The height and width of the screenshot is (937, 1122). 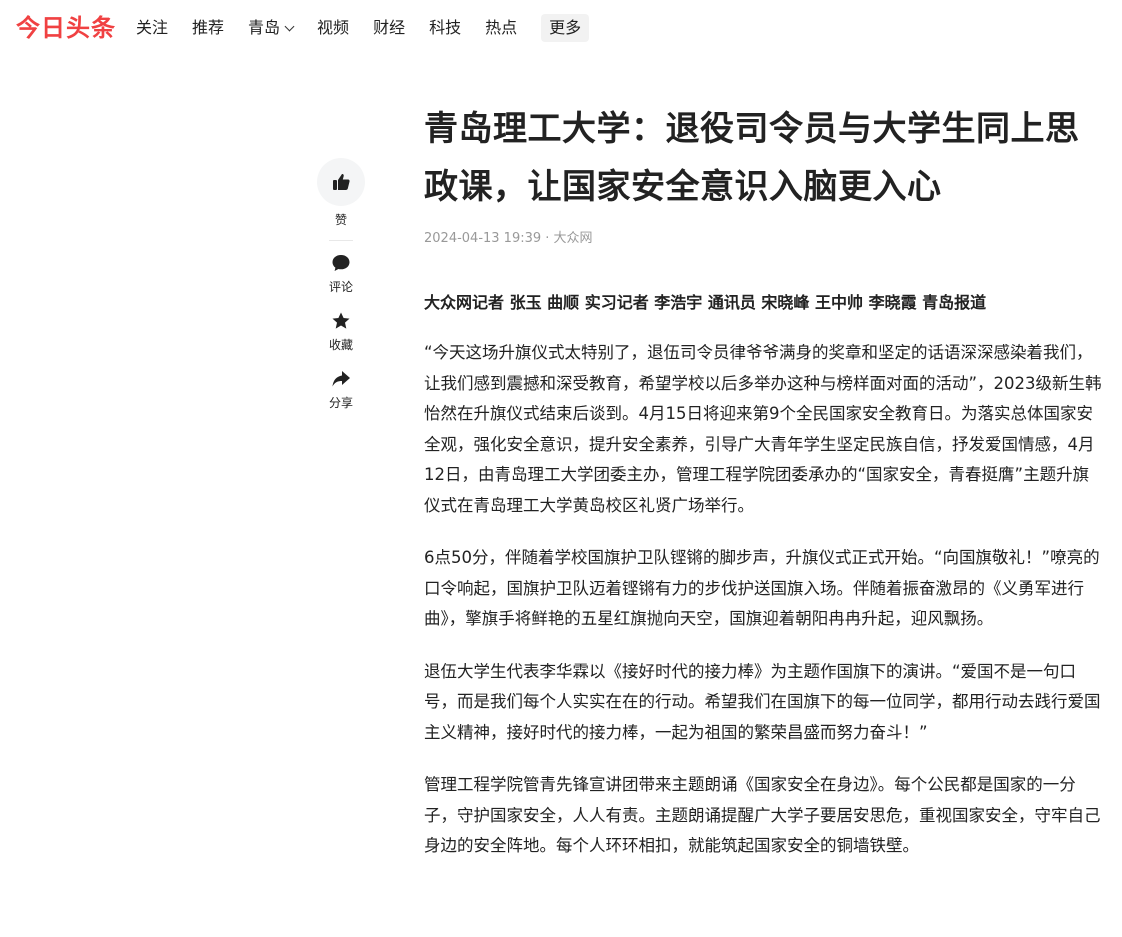 What do you see at coordinates (264, 27) in the screenshot?
I see `nav-item-label: 青岛` at bounding box center [264, 27].